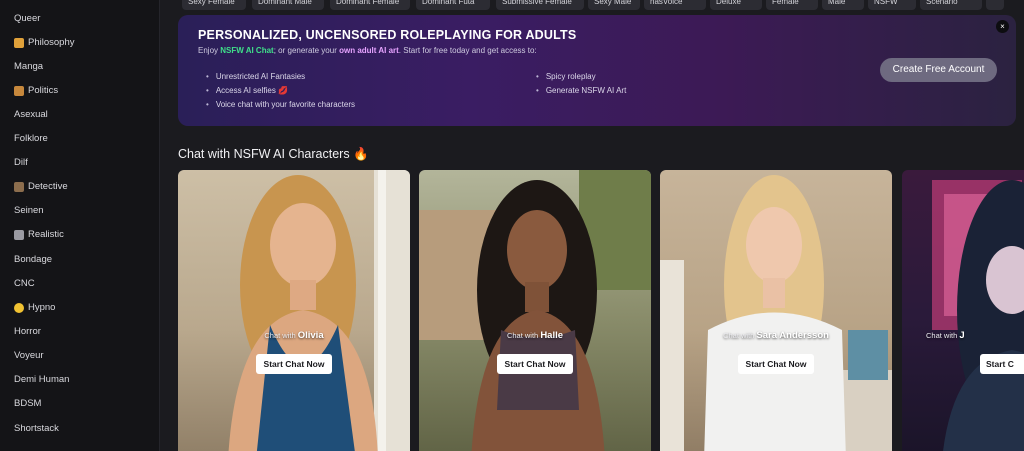 The image size is (1024, 451). I want to click on sidebar-item-label: Queer, so click(27, 18).